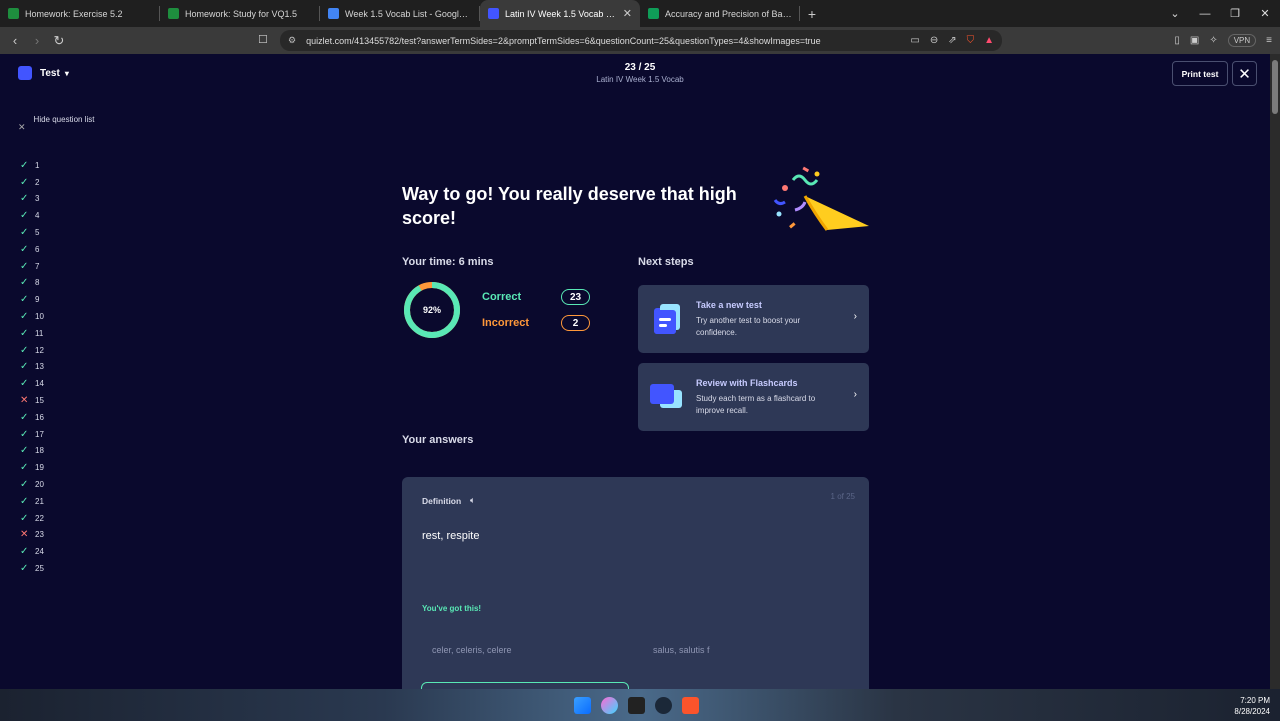 This screenshot has height=721, width=1280. I want to click on question-list-item: ✓ 13, so click(32, 367).